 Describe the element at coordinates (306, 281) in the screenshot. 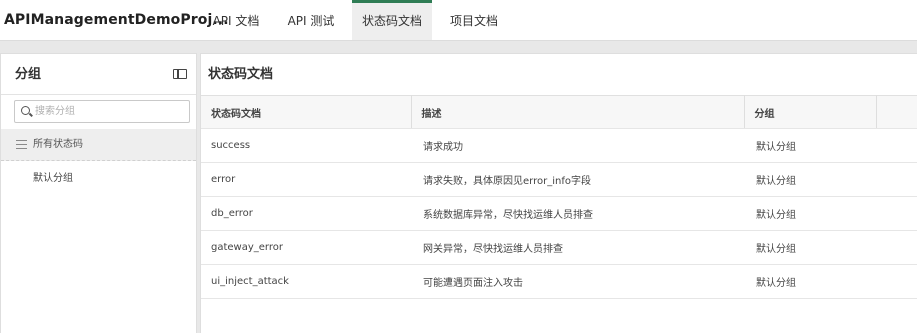

I see `cell-code: ui_inject_attack` at that location.